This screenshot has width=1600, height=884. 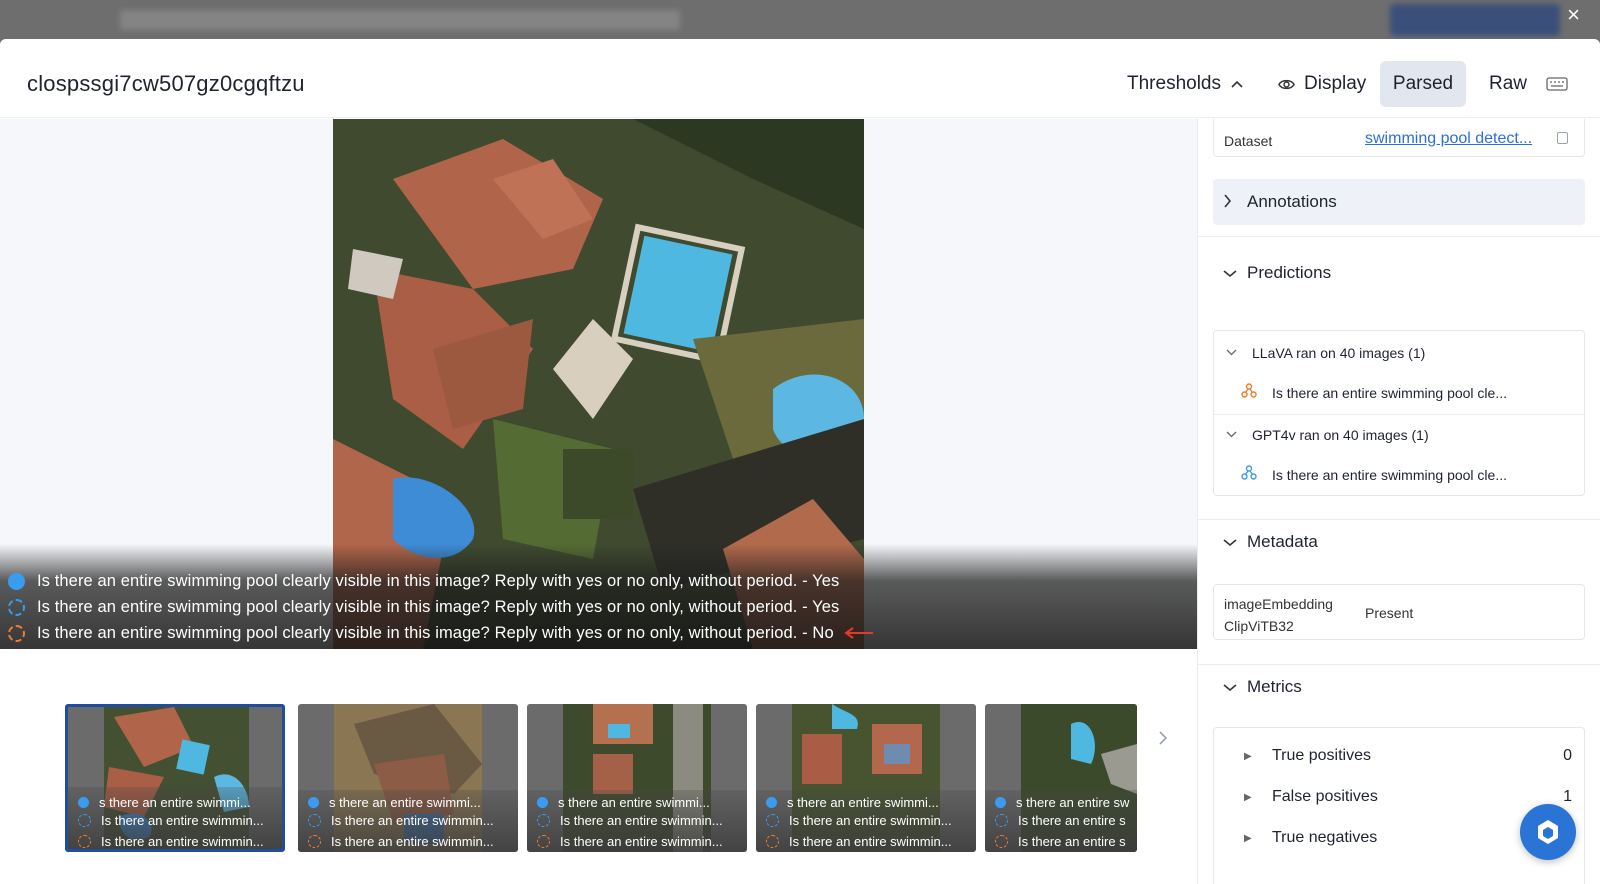 I want to click on thumb-pred-1: s there an entire sw, so click(x=1062, y=802).